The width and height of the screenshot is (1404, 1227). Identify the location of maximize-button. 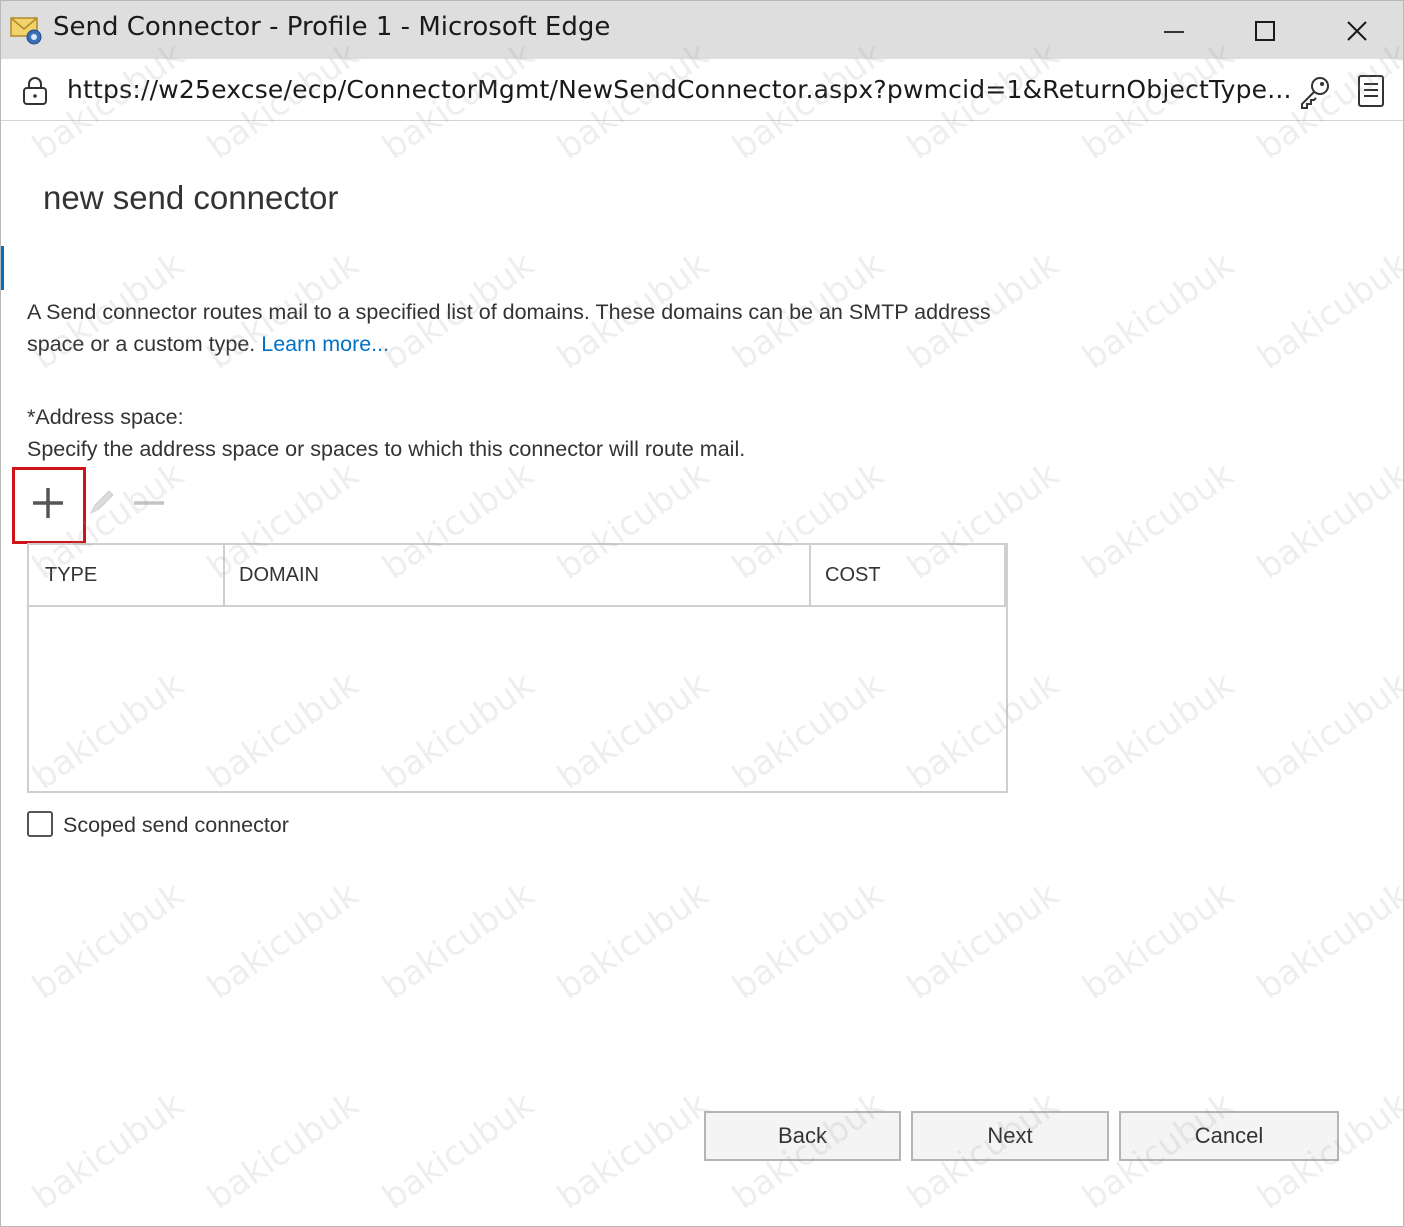
(1265, 31).